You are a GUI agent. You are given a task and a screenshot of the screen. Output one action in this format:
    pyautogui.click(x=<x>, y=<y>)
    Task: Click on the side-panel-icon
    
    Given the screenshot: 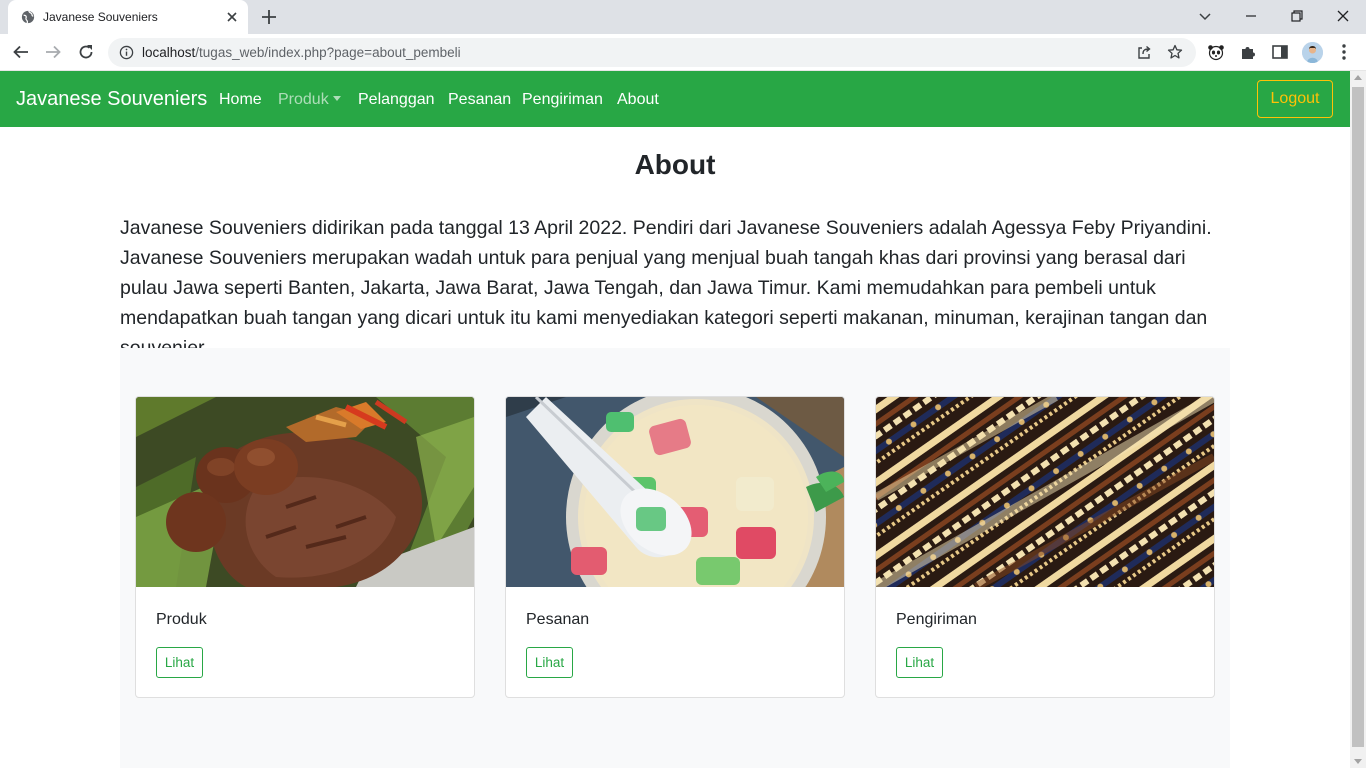 What is the action you would take?
    pyautogui.click(x=1280, y=52)
    